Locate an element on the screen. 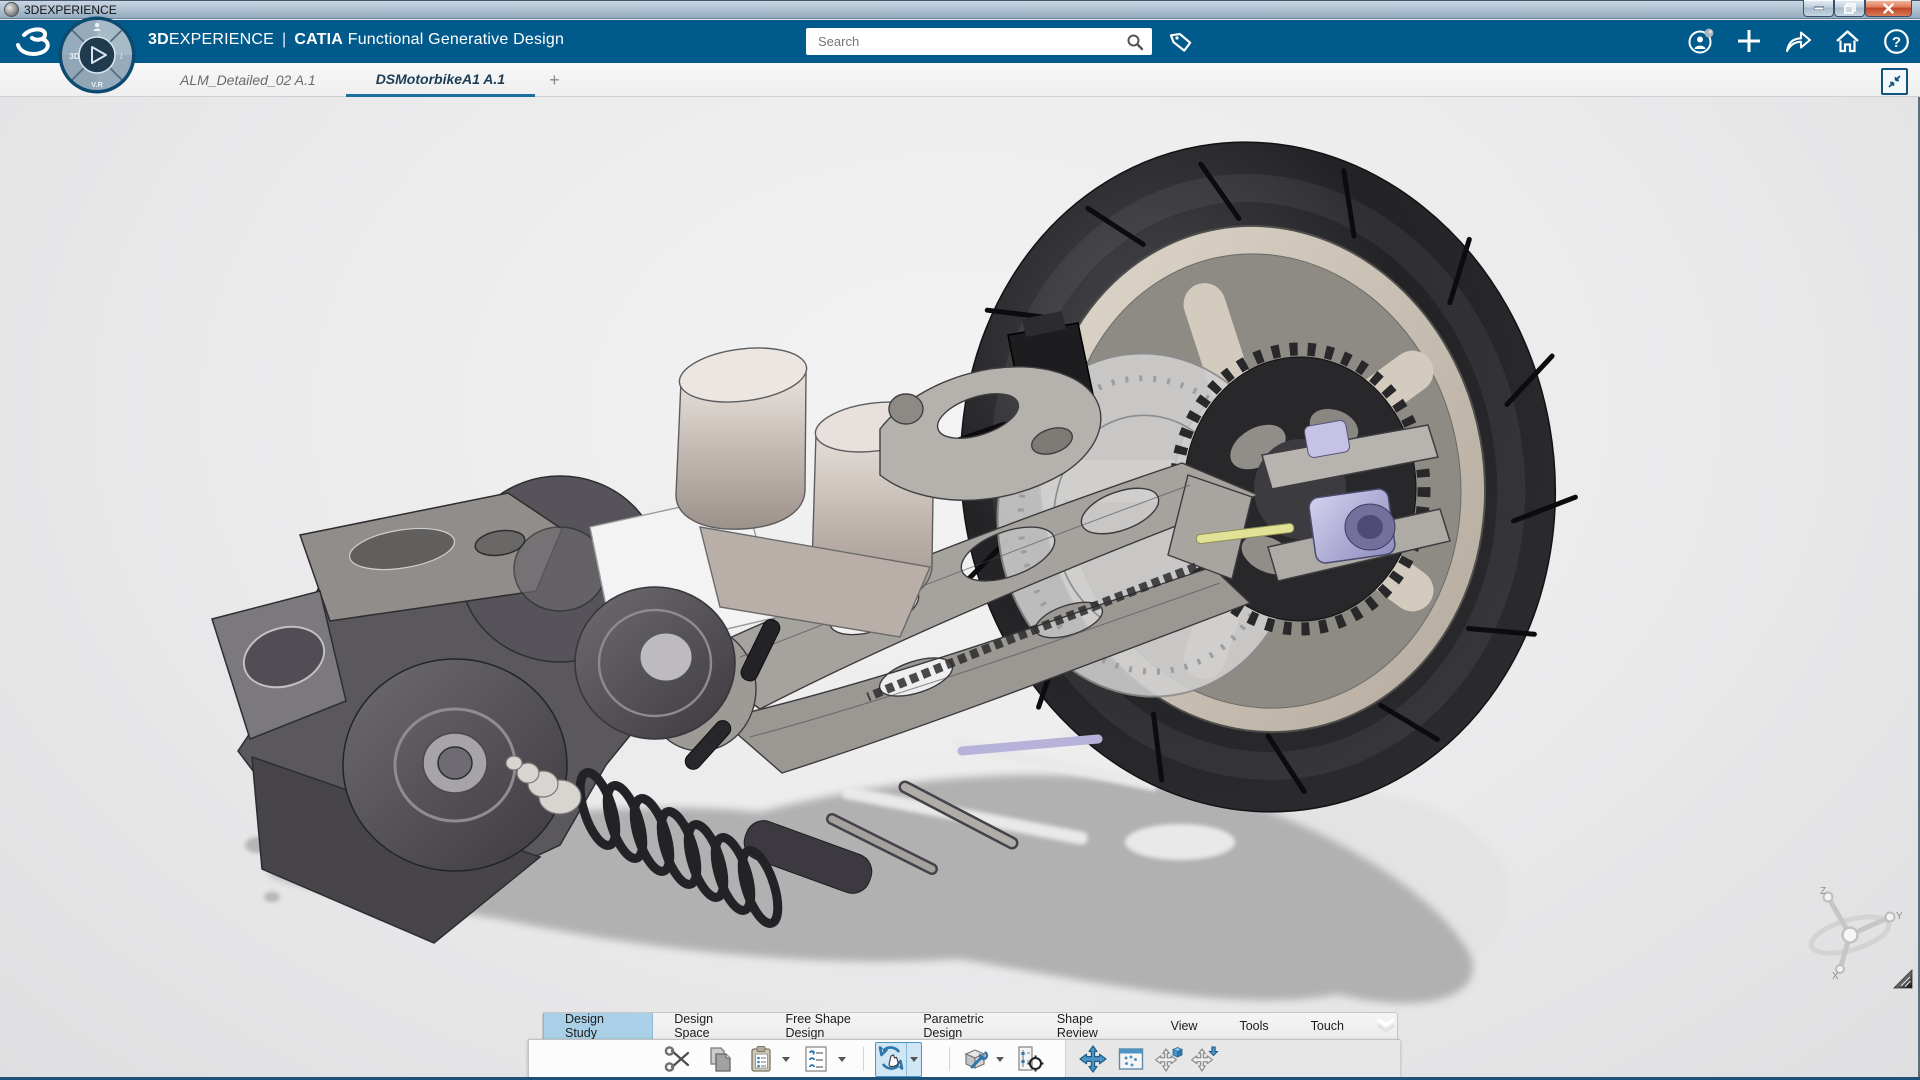 The height and width of the screenshot is (1080, 1920). arrows-pointer-icon is located at coordinates (1205, 1059).